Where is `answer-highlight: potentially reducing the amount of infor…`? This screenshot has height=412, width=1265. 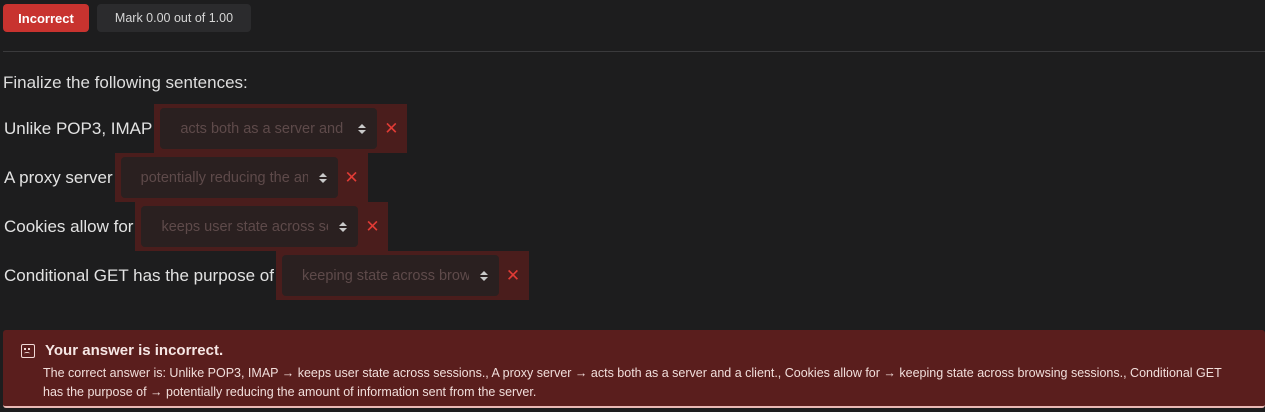
answer-highlight: potentially reducing the amount of infor… is located at coordinates (241, 177).